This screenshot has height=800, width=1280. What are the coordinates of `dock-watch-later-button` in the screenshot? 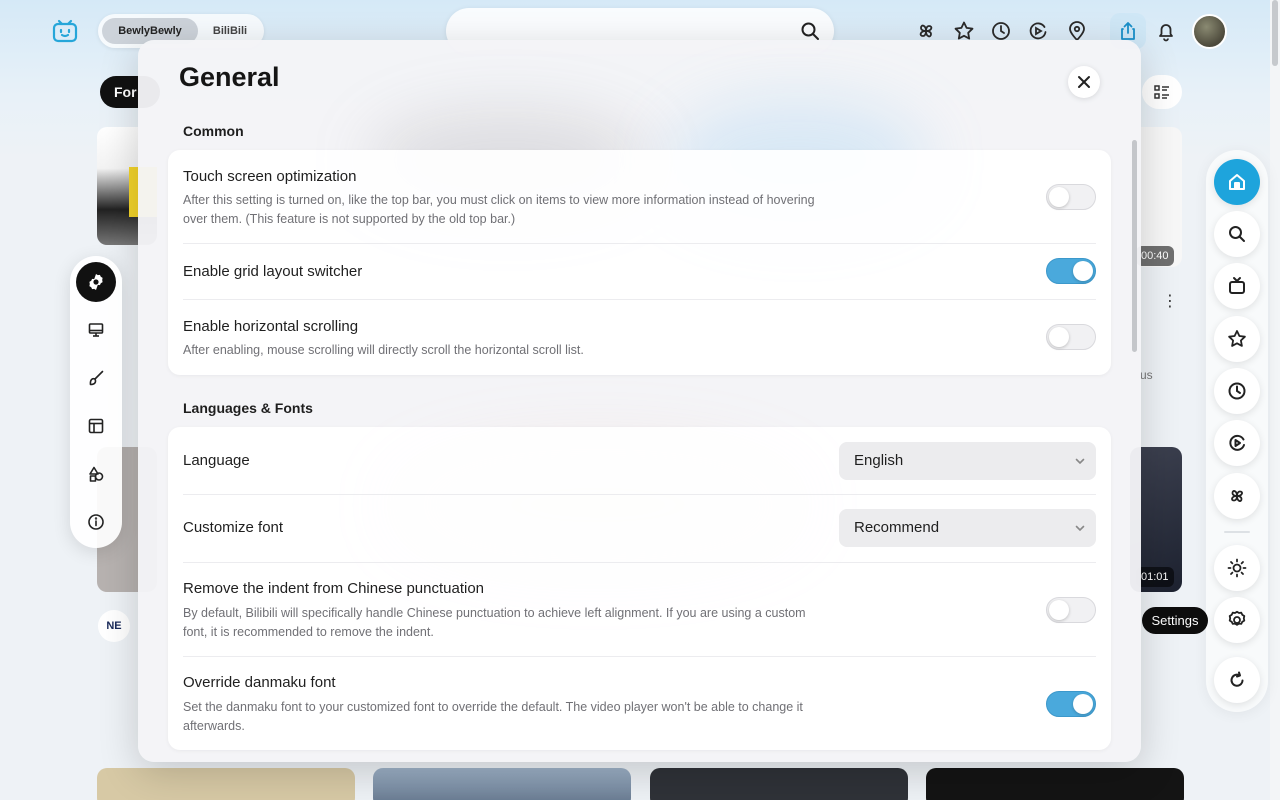 It's located at (1237, 443).